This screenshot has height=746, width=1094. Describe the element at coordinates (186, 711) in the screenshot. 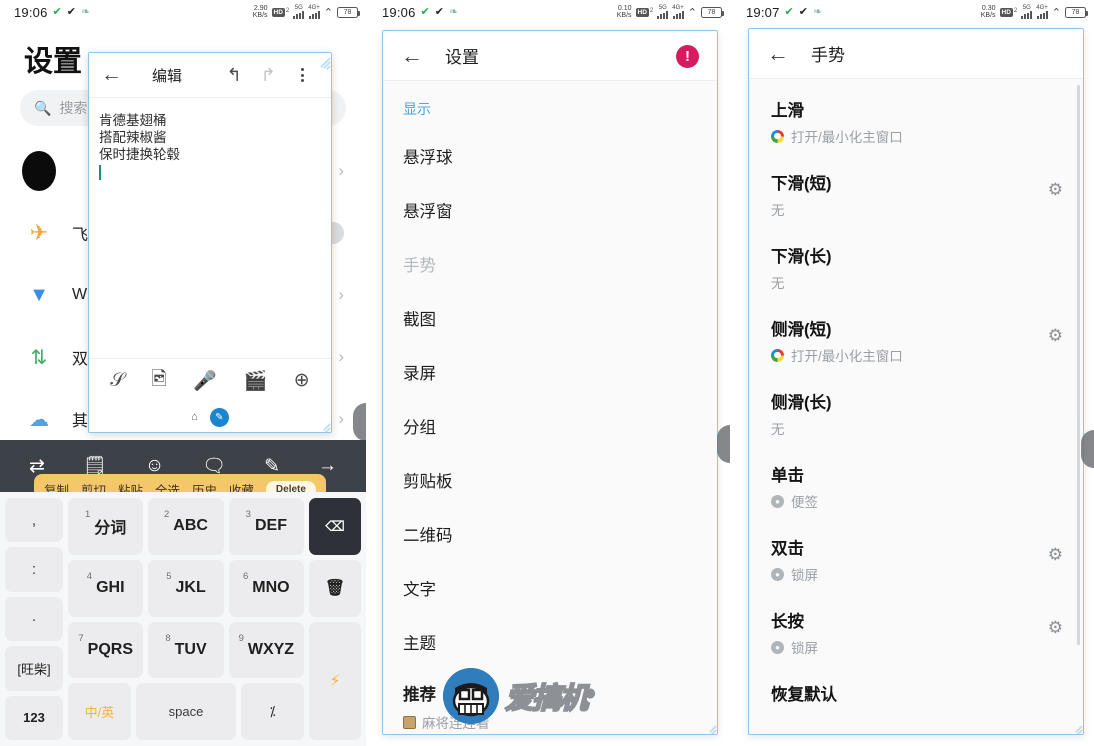

I see `key-space: space` at that location.